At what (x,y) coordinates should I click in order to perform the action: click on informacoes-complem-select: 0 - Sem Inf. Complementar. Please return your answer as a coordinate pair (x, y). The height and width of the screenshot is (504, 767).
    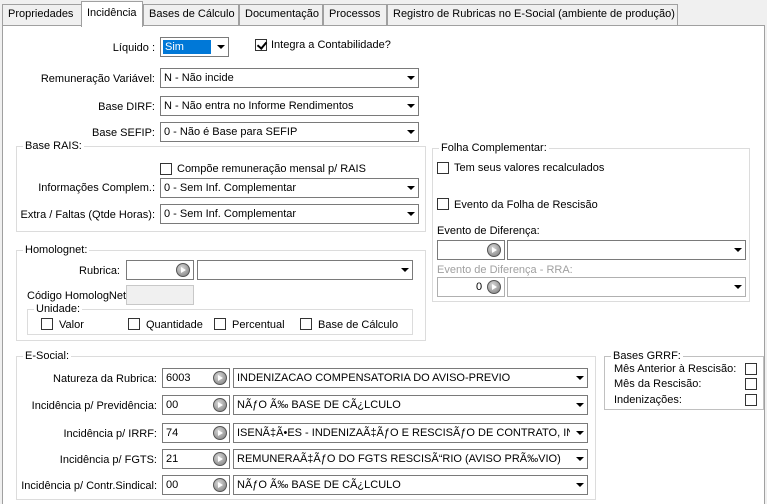
    Looking at the image, I should click on (289, 188).